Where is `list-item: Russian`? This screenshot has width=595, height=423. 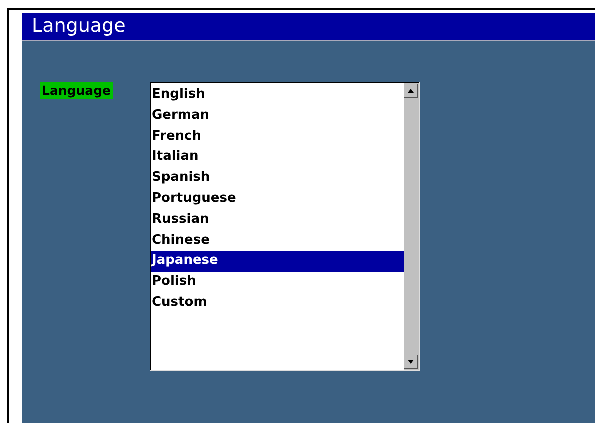
list-item: Russian is located at coordinates (277, 220).